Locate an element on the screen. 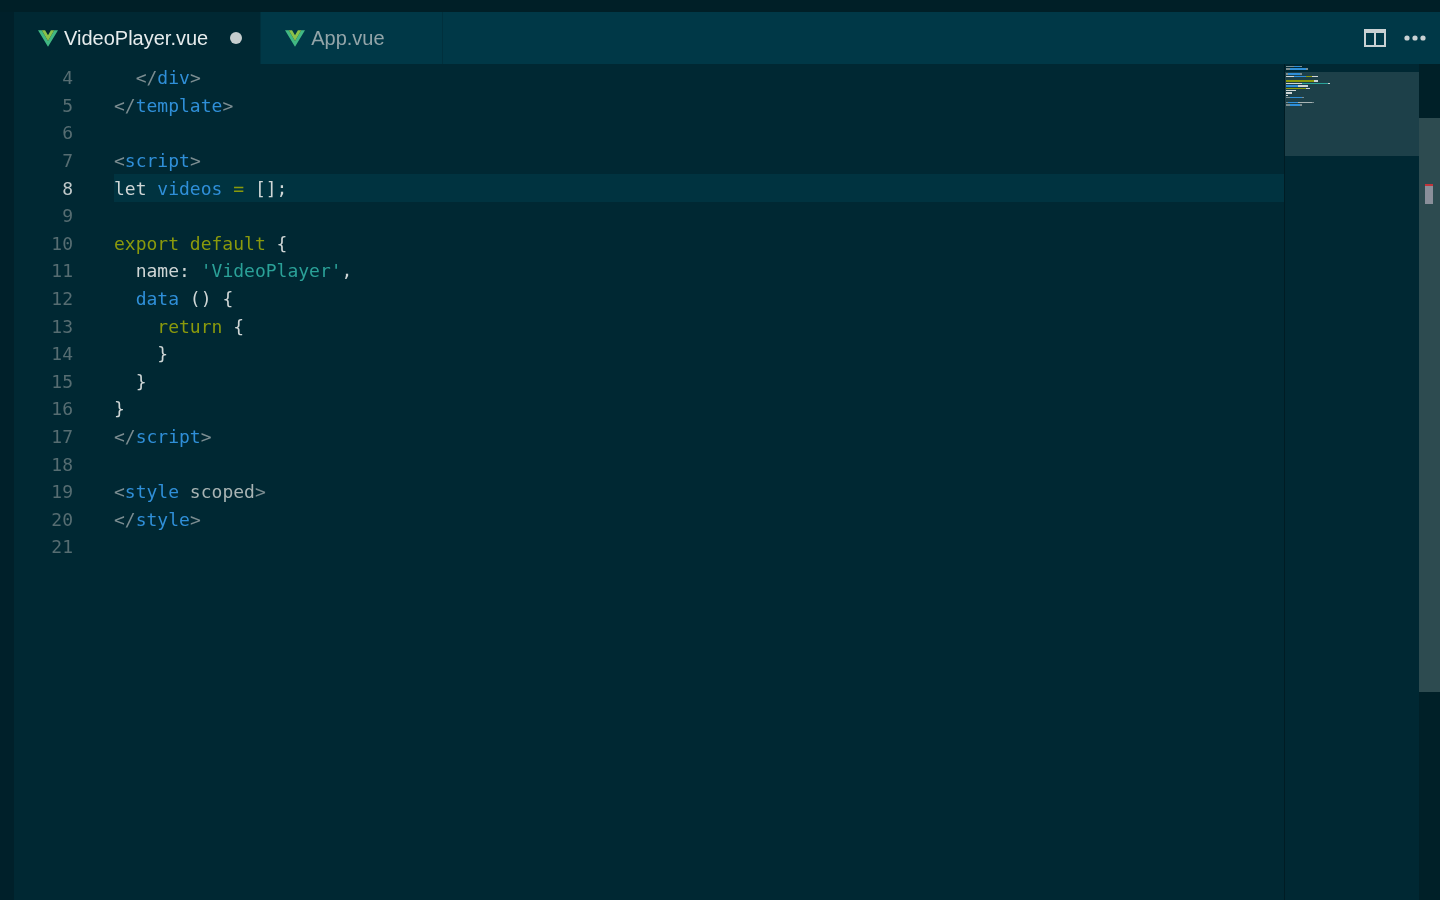 The width and height of the screenshot is (1440, 900). code-tag: div is located at coordinates (173, 78).